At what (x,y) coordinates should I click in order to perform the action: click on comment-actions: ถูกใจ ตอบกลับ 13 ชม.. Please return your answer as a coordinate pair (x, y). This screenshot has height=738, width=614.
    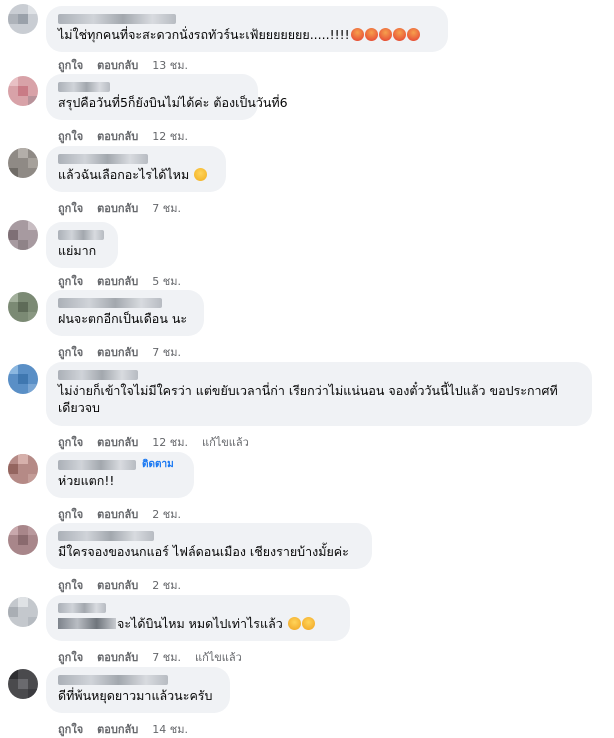
    Looking at the image, I should click on (130, 65).